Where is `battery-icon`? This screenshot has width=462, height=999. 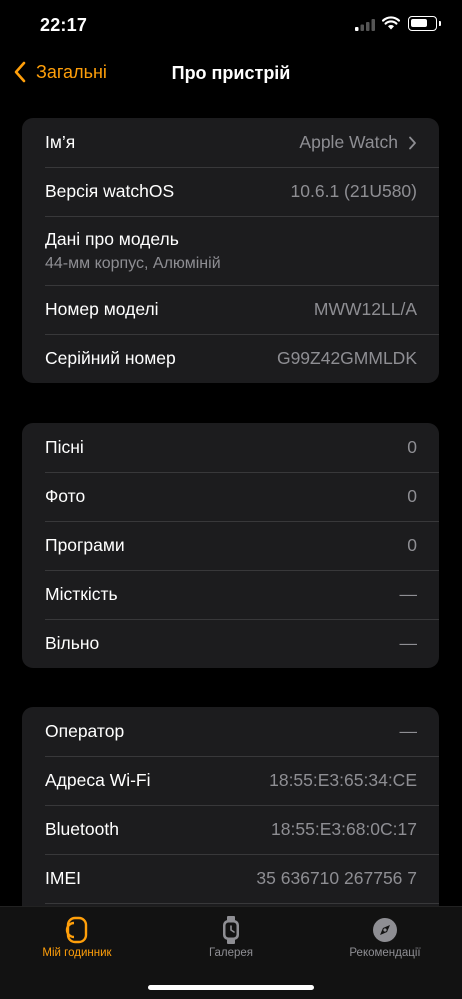
battery-icon is located at coordinates (422, 23).